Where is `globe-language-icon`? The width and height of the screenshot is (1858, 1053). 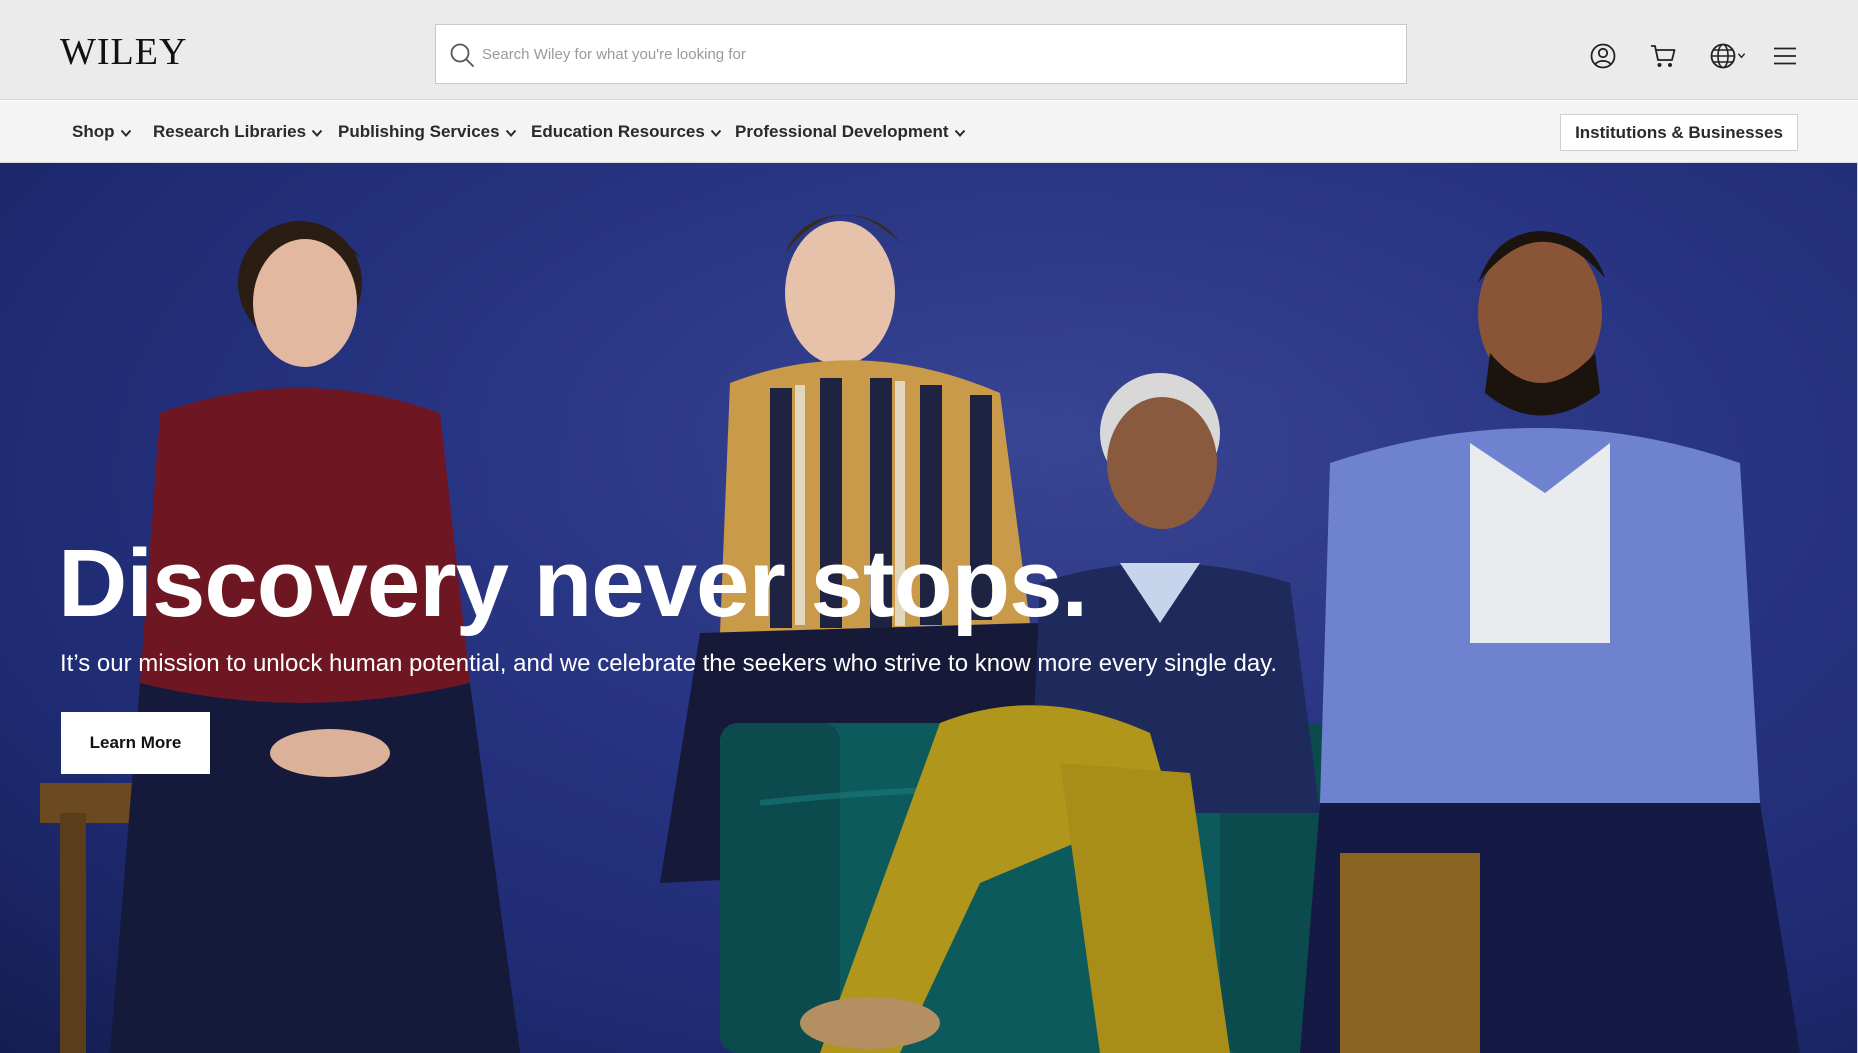 globe-language-icon is located at coordinates (1723, 56).